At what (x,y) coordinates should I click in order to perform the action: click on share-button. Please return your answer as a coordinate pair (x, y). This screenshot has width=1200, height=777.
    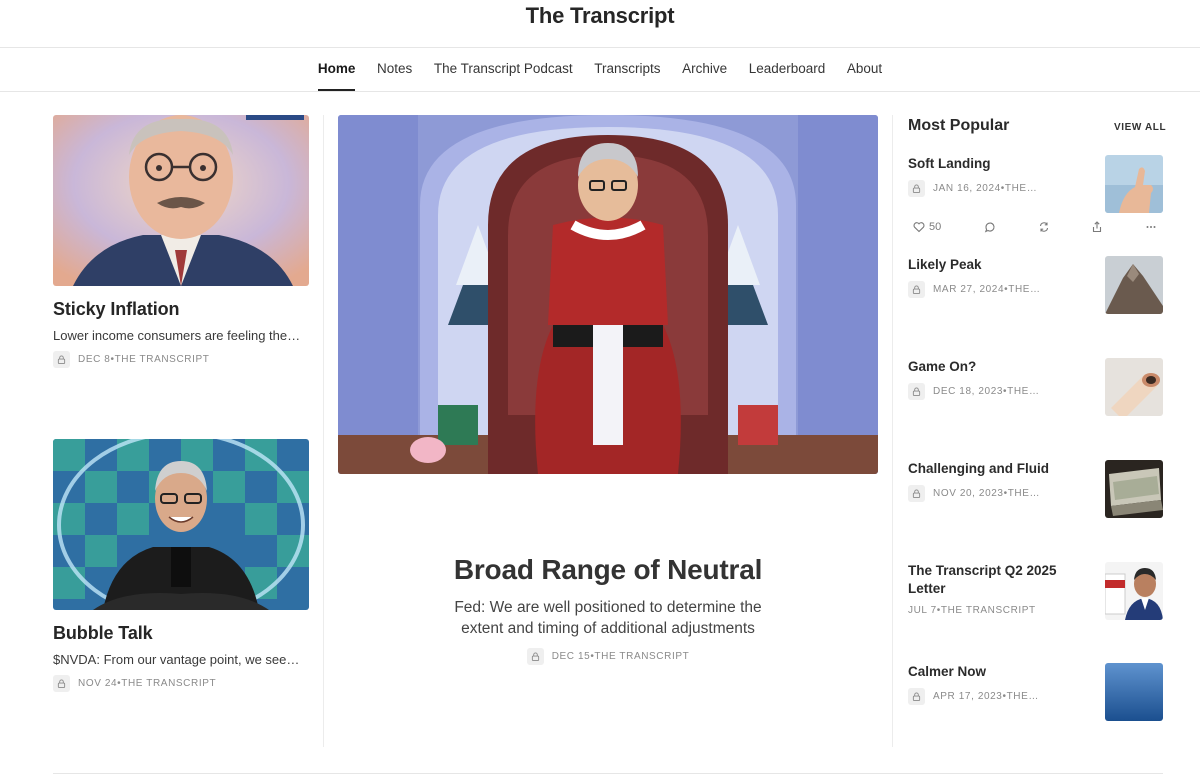
    Looking at the image, I should click on (1097, 227).